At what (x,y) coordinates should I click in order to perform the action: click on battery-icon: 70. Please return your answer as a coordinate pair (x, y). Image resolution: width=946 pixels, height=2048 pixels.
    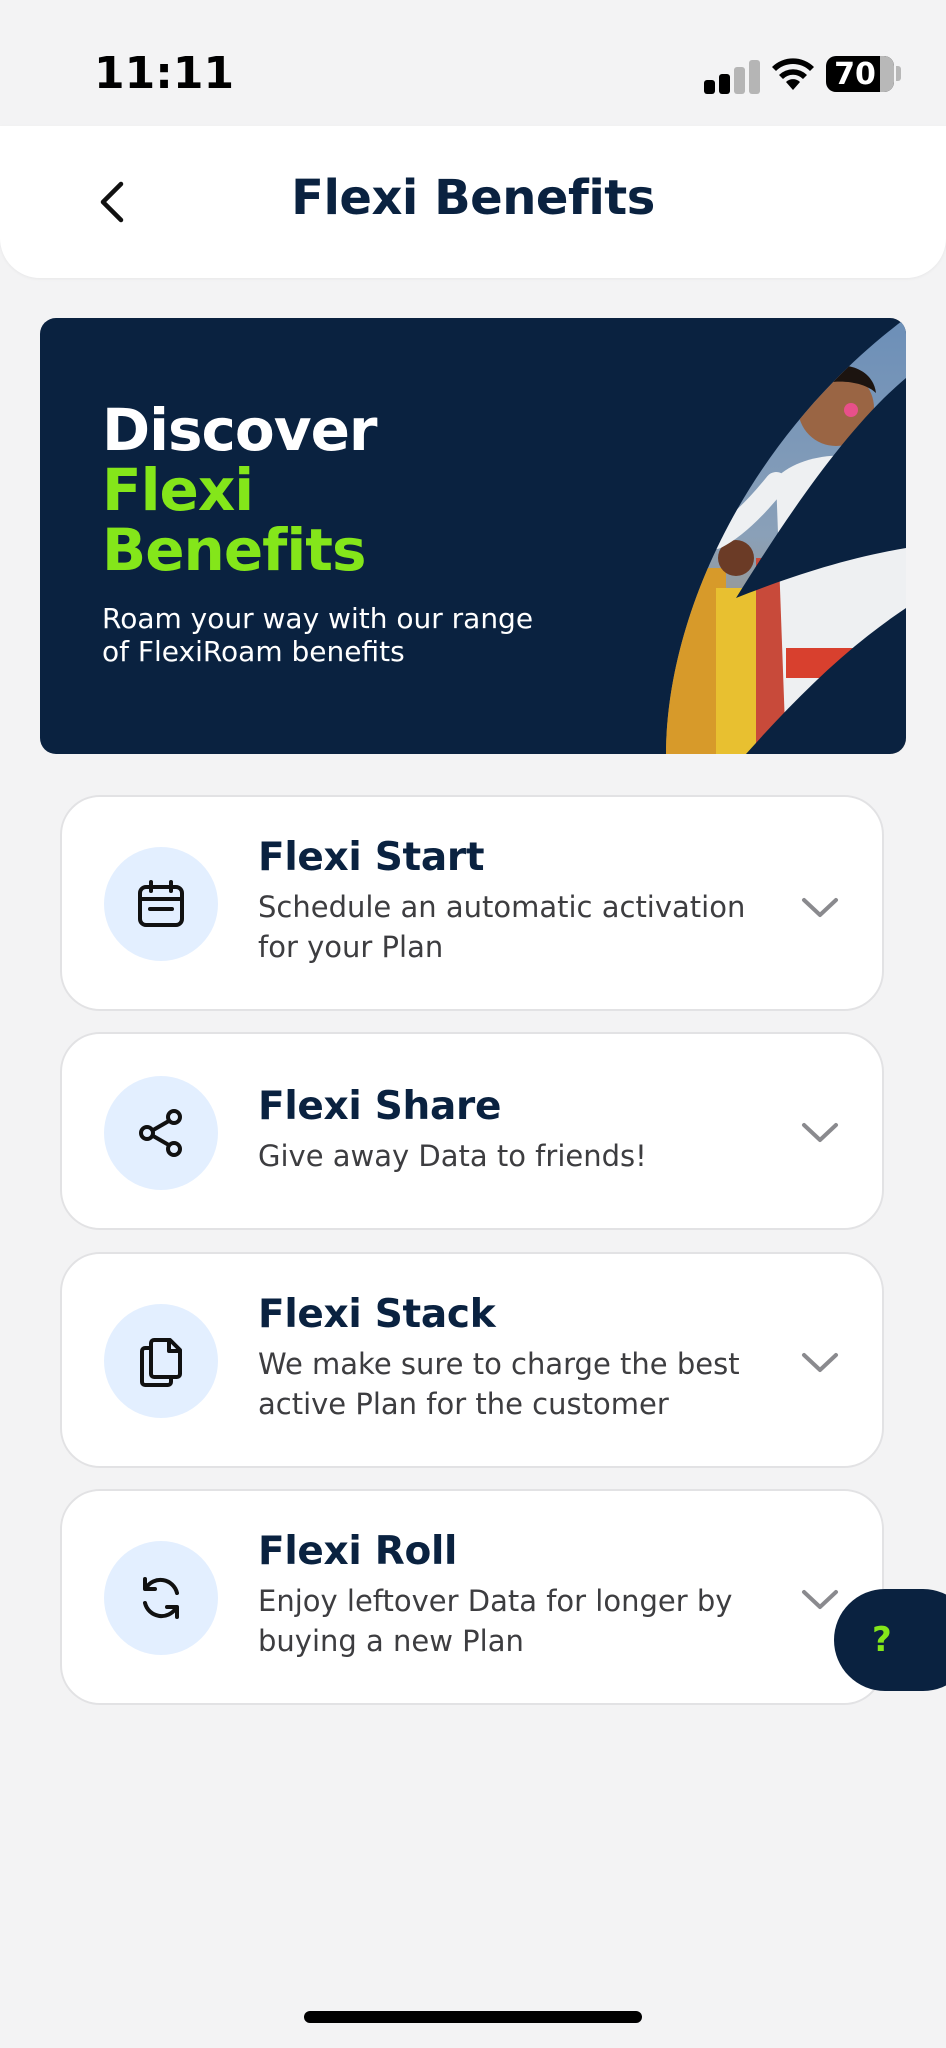
    Looking at the image, I should click on (860, 74).